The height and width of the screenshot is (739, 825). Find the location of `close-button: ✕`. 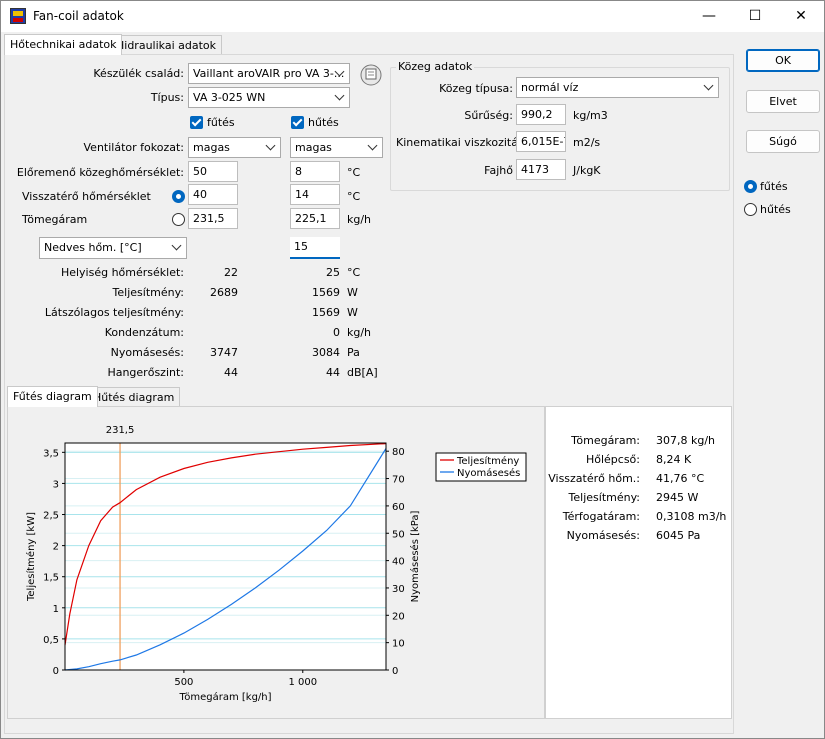

close-button: ✕ is located at coordinates (801, 16).